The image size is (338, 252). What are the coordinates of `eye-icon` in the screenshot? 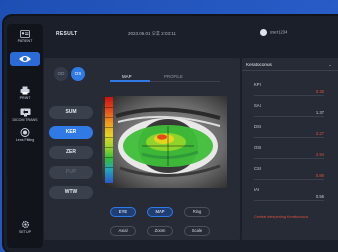 It's located at (25, 59).